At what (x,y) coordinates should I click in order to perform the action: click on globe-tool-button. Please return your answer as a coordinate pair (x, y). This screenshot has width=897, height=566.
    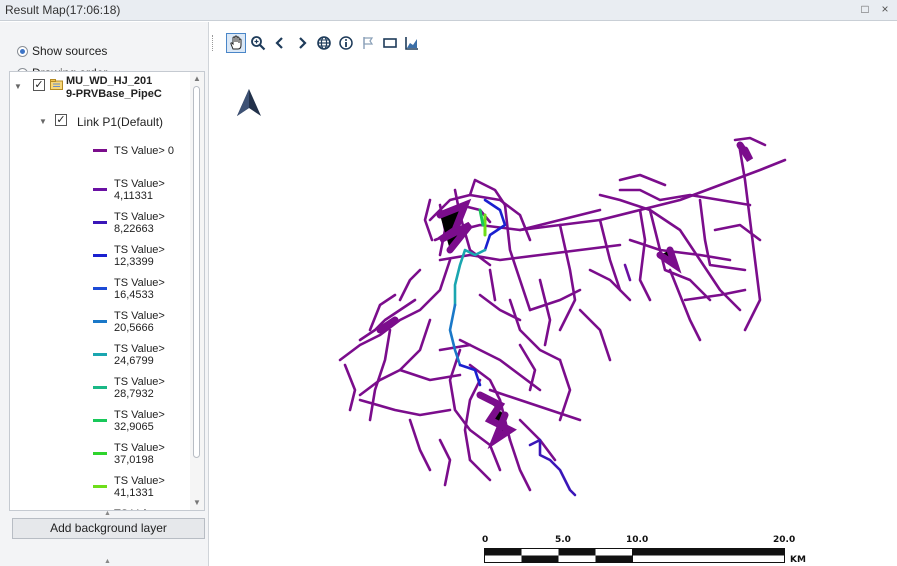
    Looking at the image, I should click on (324, 43).